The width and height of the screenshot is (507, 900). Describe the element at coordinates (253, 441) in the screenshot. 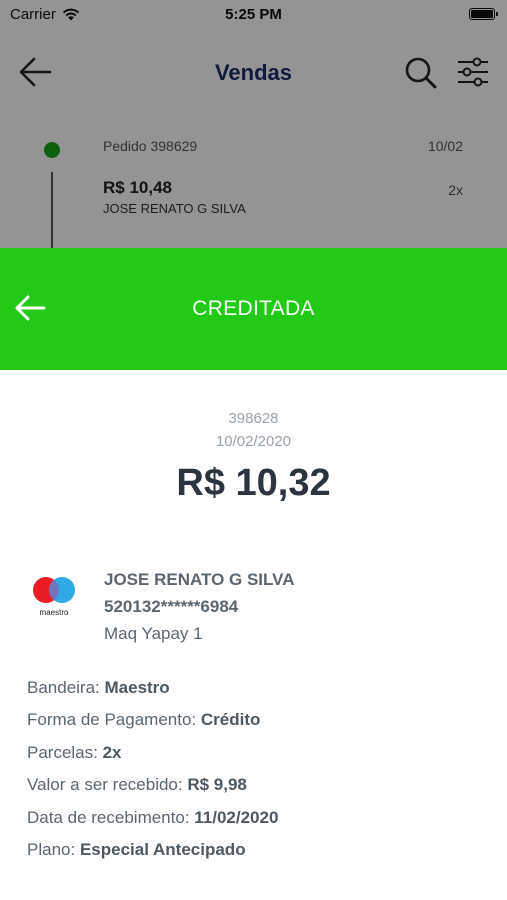

I see `transaction-date: 10/02/2020` at that location.